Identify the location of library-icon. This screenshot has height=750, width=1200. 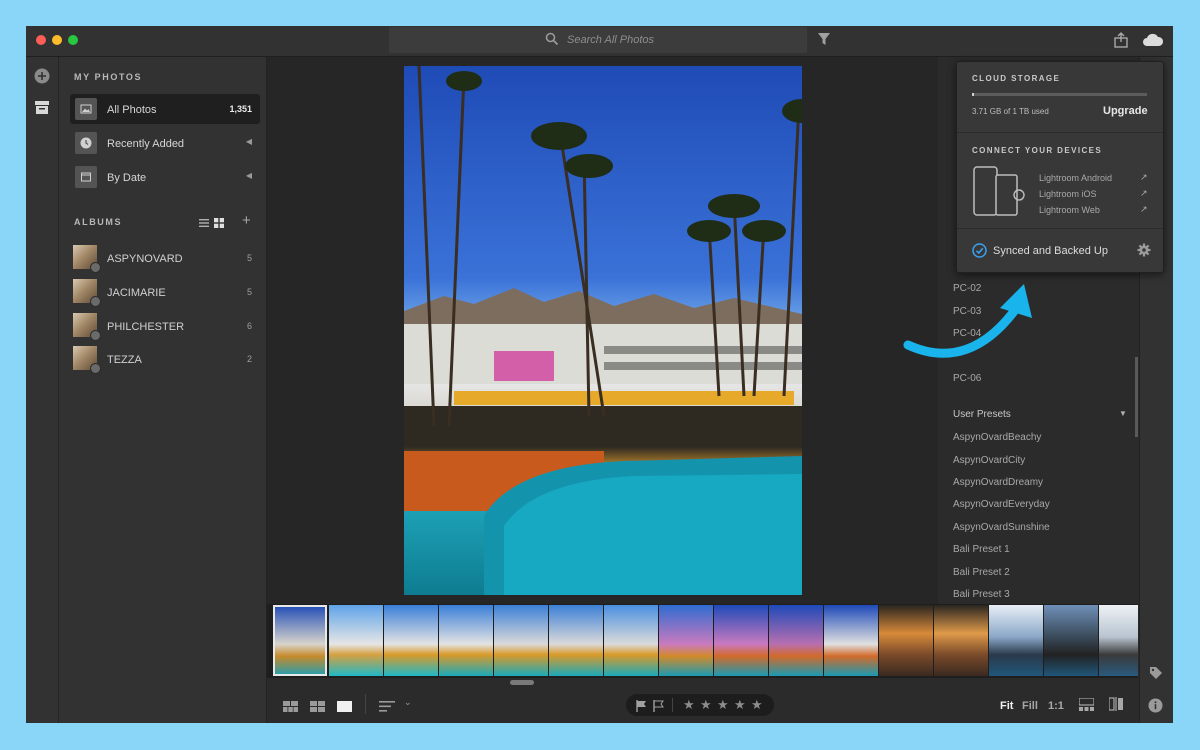
(42, 110).